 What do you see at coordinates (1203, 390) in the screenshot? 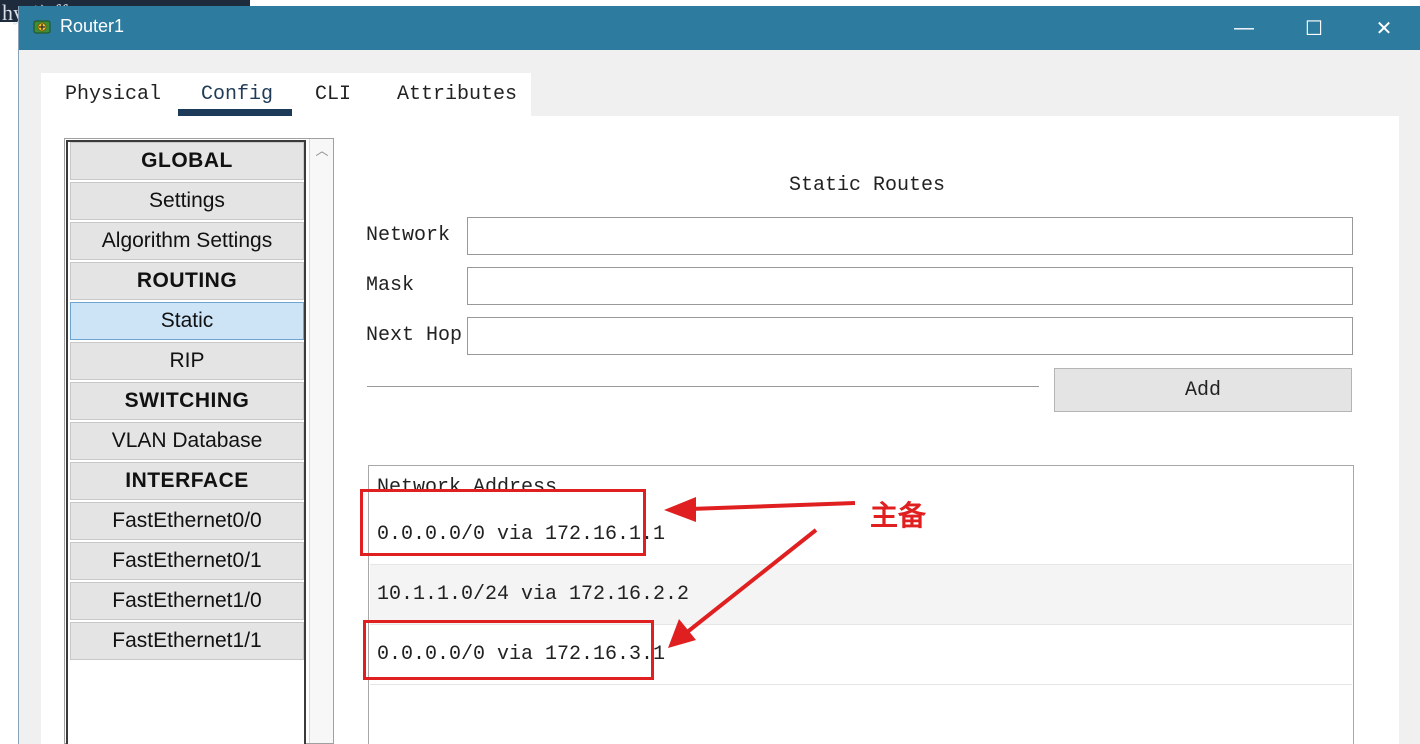
I see `add-route-button: Add` at bounding box center [1203, 390].